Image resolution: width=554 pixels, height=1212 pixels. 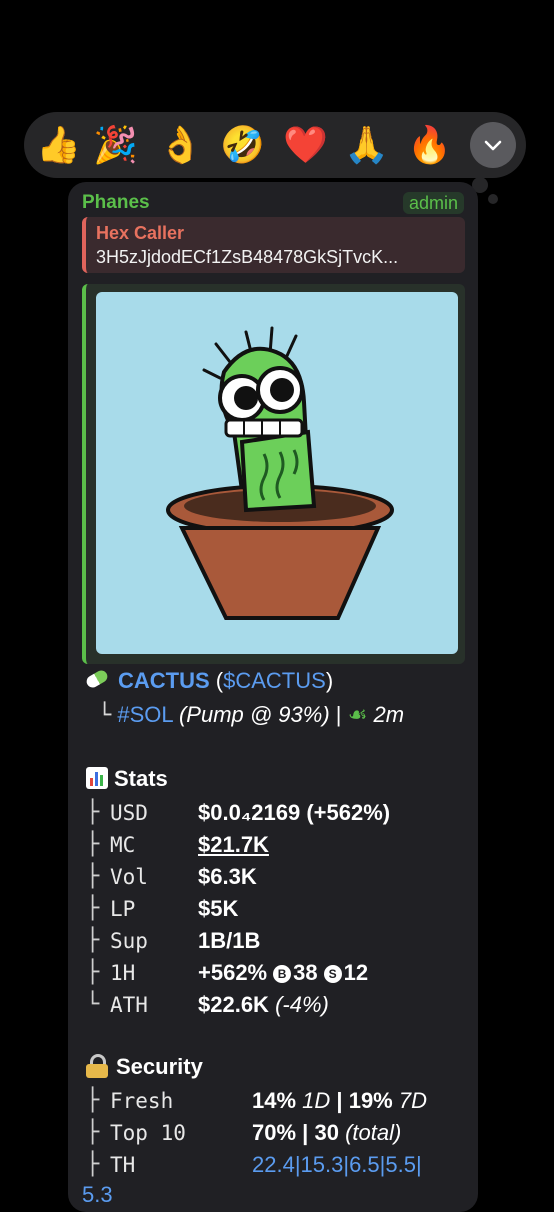 I want to click on fresh-1d-unit: 1D, so click(x=316, y=1100).